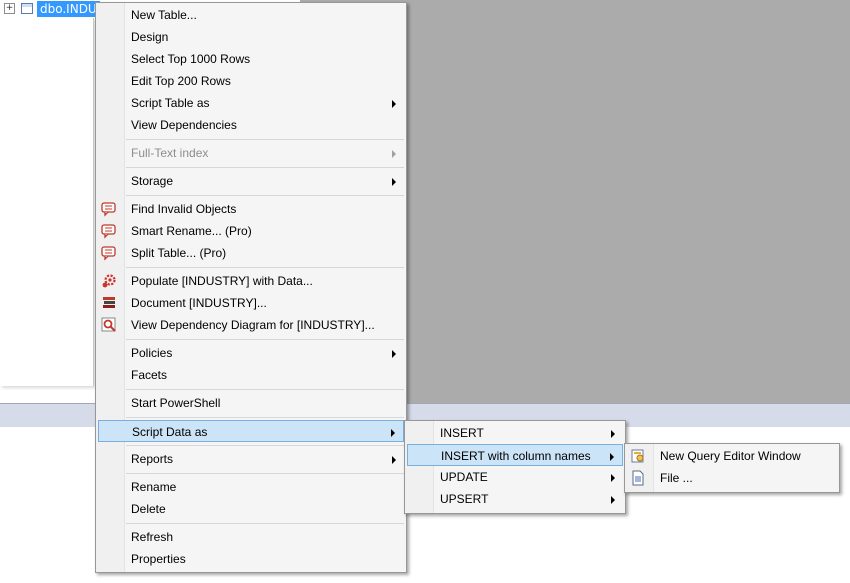 The image size is (850, 583). I want to click on menu-item-update: UPDATE, so click(515, 477).